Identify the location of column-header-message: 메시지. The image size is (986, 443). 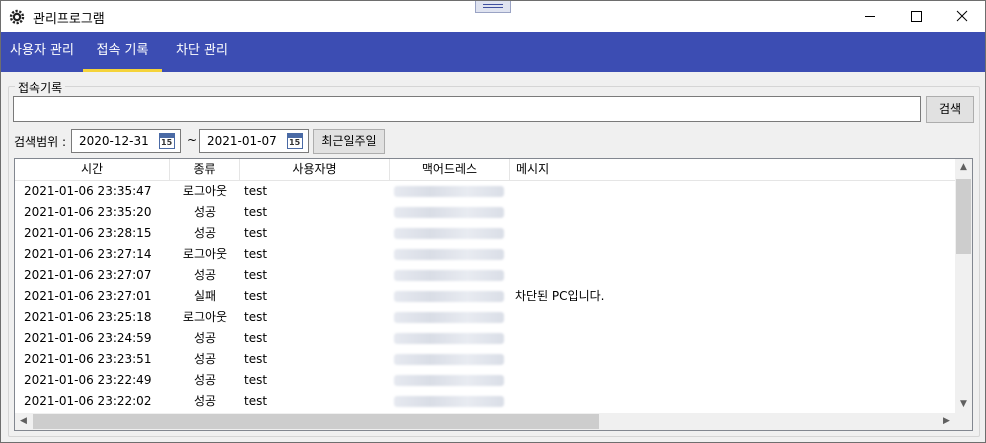
(732, 169).